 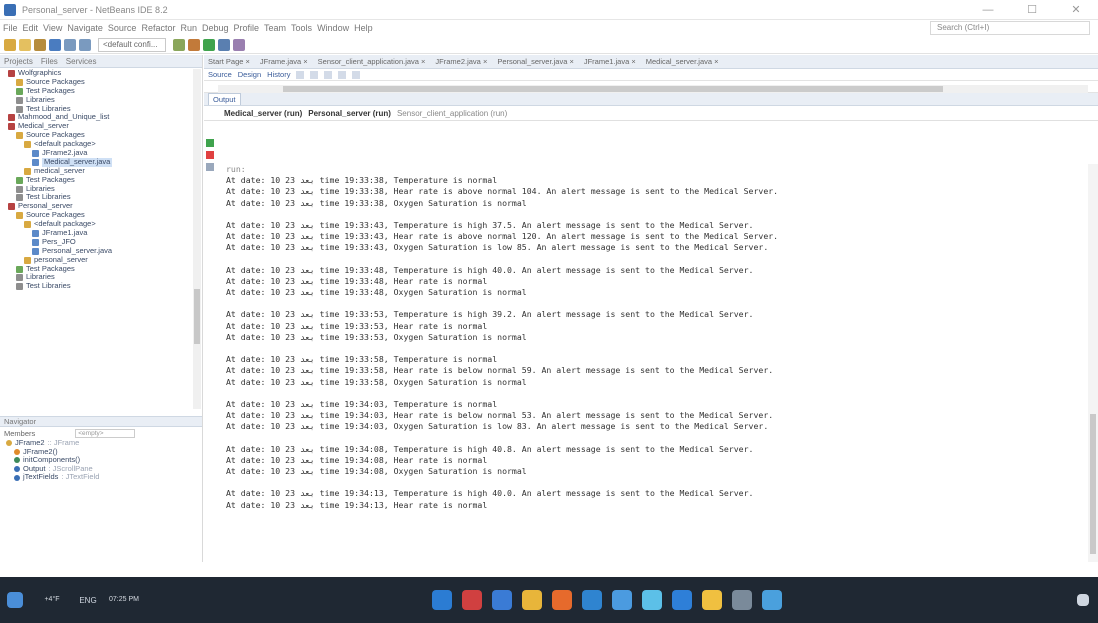 What do you see at coordinates (452, 113) in the screenshot?
I see `run-tab-sensor-client: Sensor_client_application (run)` at bounding box center [452, 113].